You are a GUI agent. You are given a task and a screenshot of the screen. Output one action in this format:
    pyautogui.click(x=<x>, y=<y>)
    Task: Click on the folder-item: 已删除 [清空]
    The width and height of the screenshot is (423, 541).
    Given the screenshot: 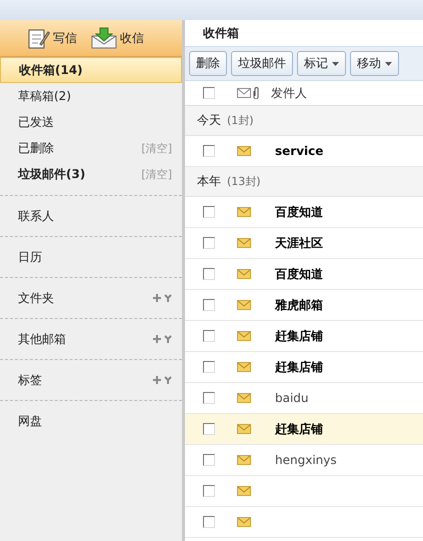 What is the action you would take?
    pyautogui.click(x=91, y=148)
    